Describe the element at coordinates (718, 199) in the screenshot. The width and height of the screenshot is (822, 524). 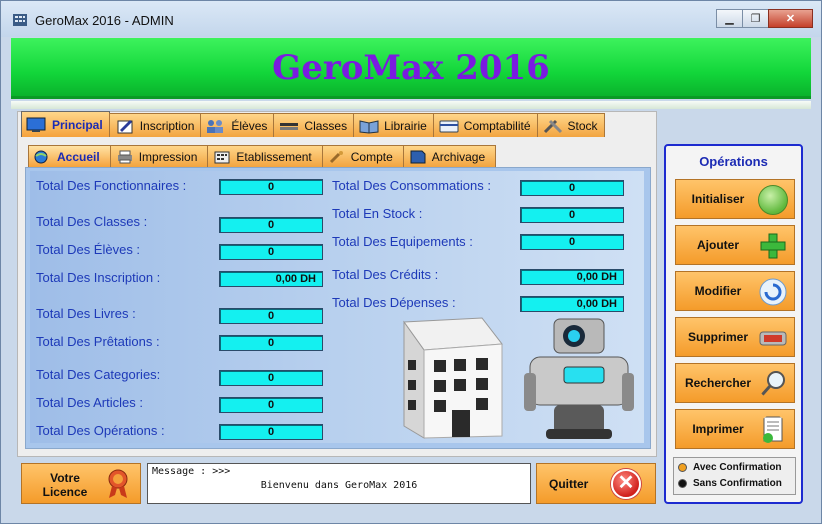
I see `button-label: Initialiser` at that location.